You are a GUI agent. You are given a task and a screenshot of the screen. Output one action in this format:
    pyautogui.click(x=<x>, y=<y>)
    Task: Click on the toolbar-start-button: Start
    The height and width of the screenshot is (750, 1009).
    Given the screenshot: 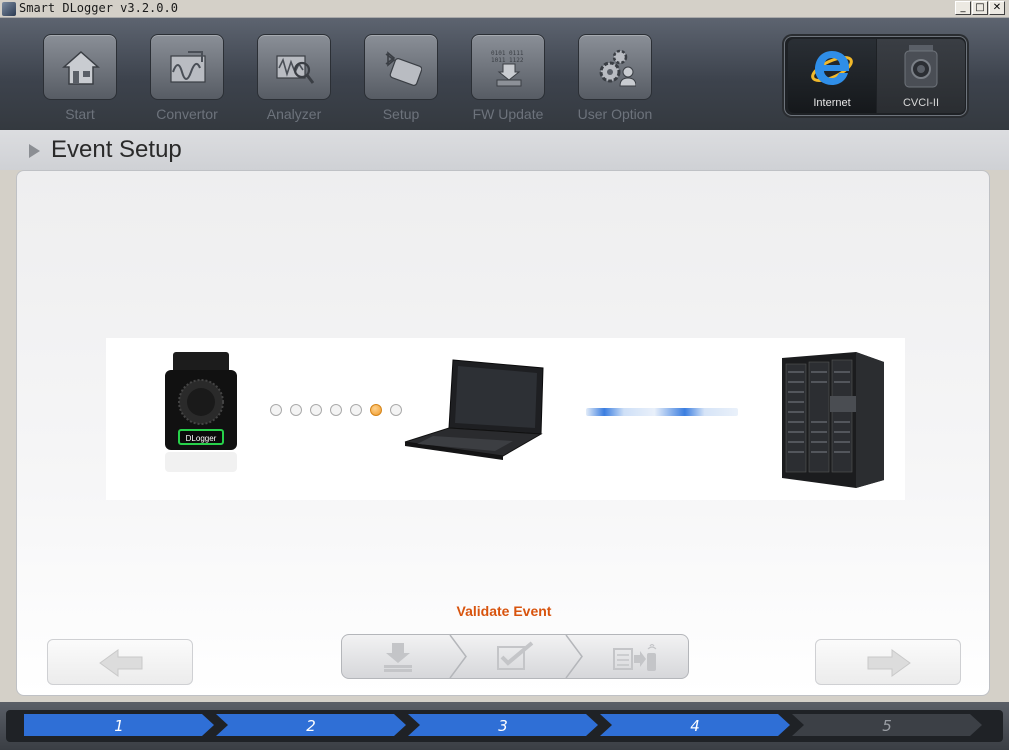 What is the action you would take?
    pyautogui.click(x=80, y=84)
    